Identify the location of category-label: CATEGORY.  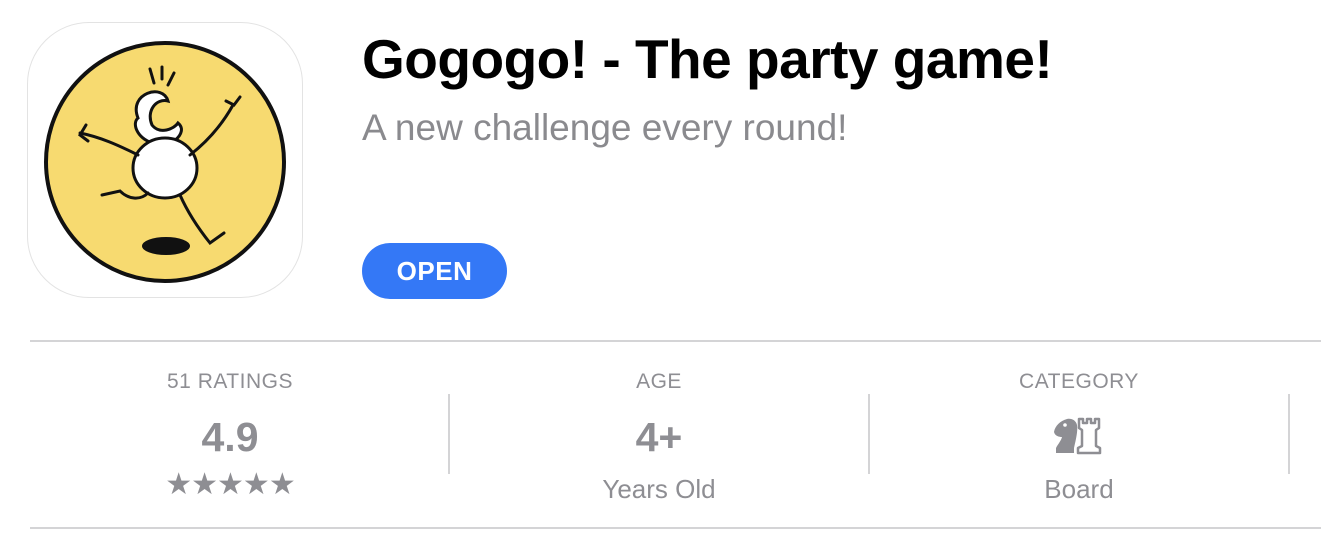
(1079, 381).